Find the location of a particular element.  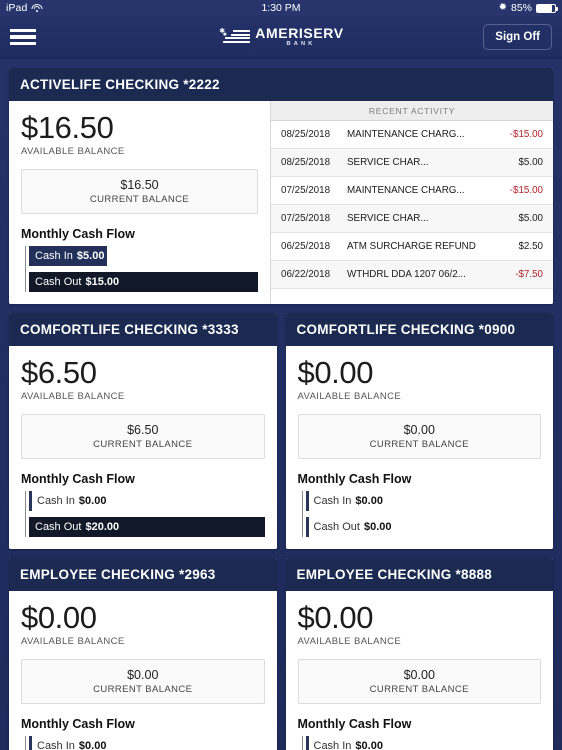

cash-out-zero-label: Cash Out $0.00 is located at coordinates (353, 527).